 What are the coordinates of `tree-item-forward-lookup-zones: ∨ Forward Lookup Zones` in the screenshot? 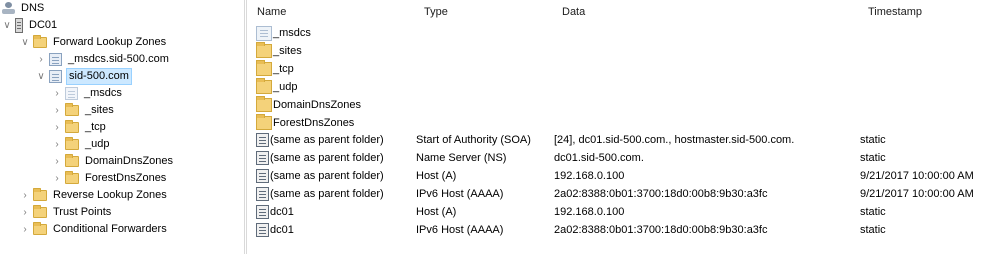 It's located at (94, 42).